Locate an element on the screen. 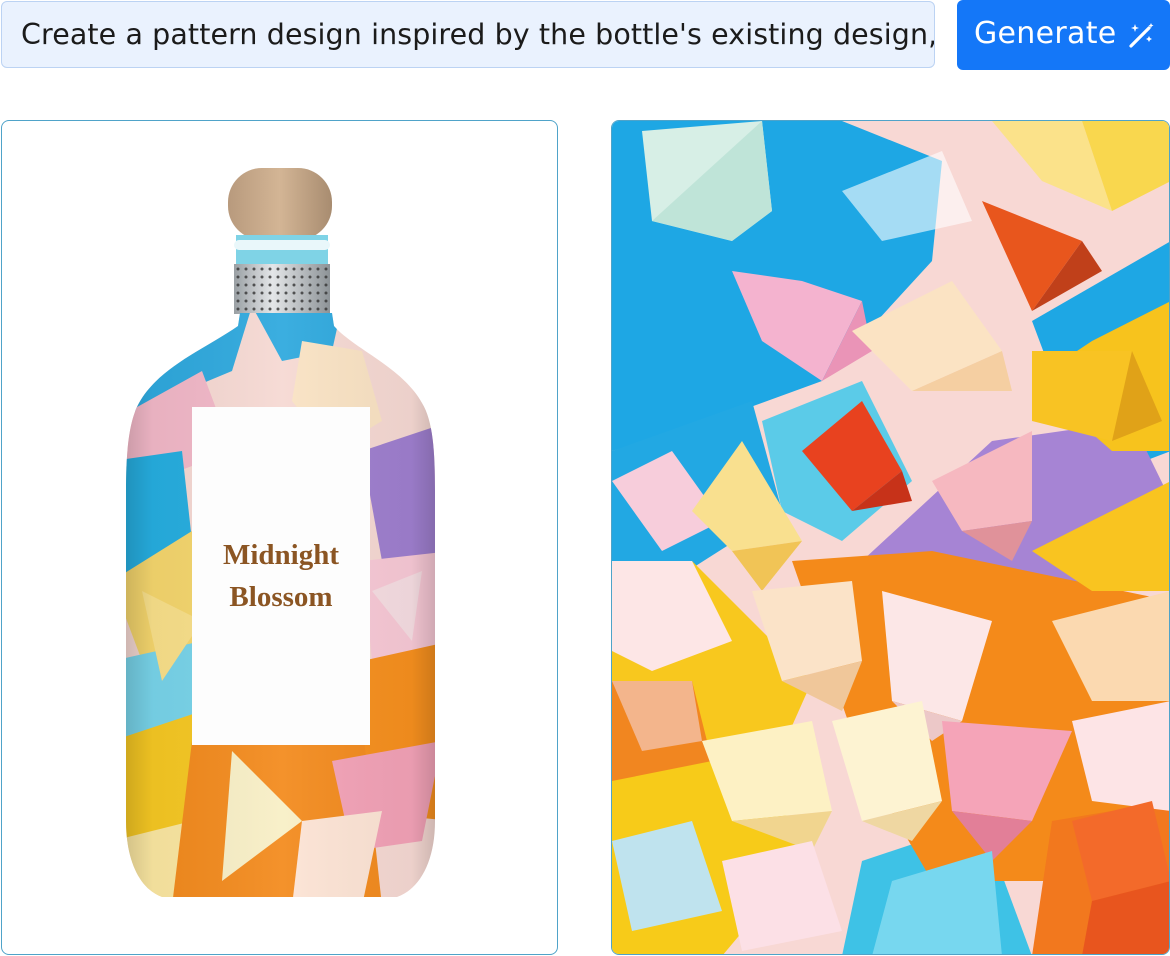  magic-wand-icon is located at coordinates (1141, 35).